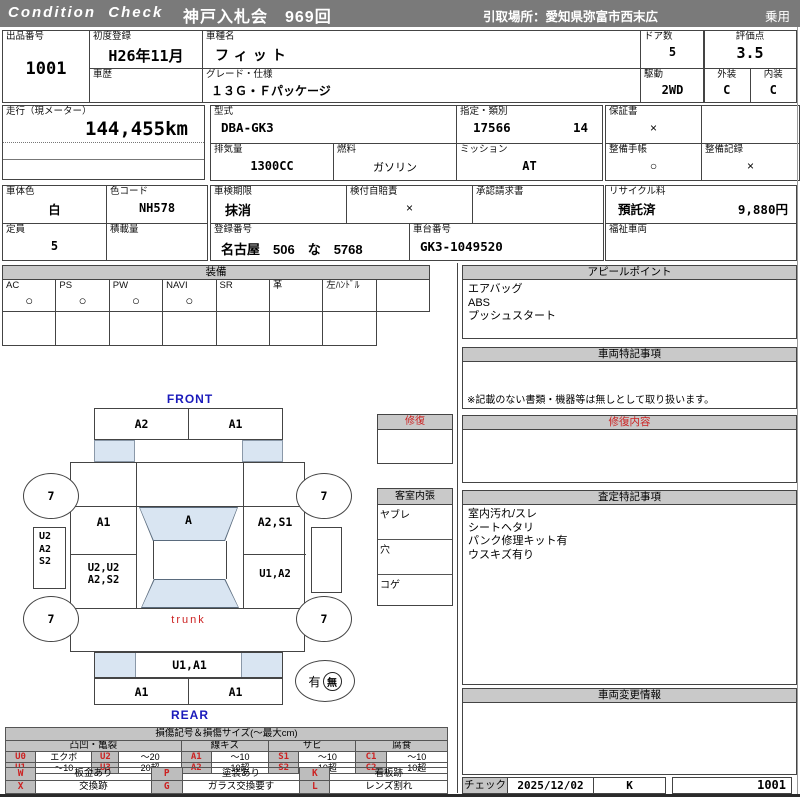  I want to click on displacement-cell: 排気量 1300CC, so click(272, 162).